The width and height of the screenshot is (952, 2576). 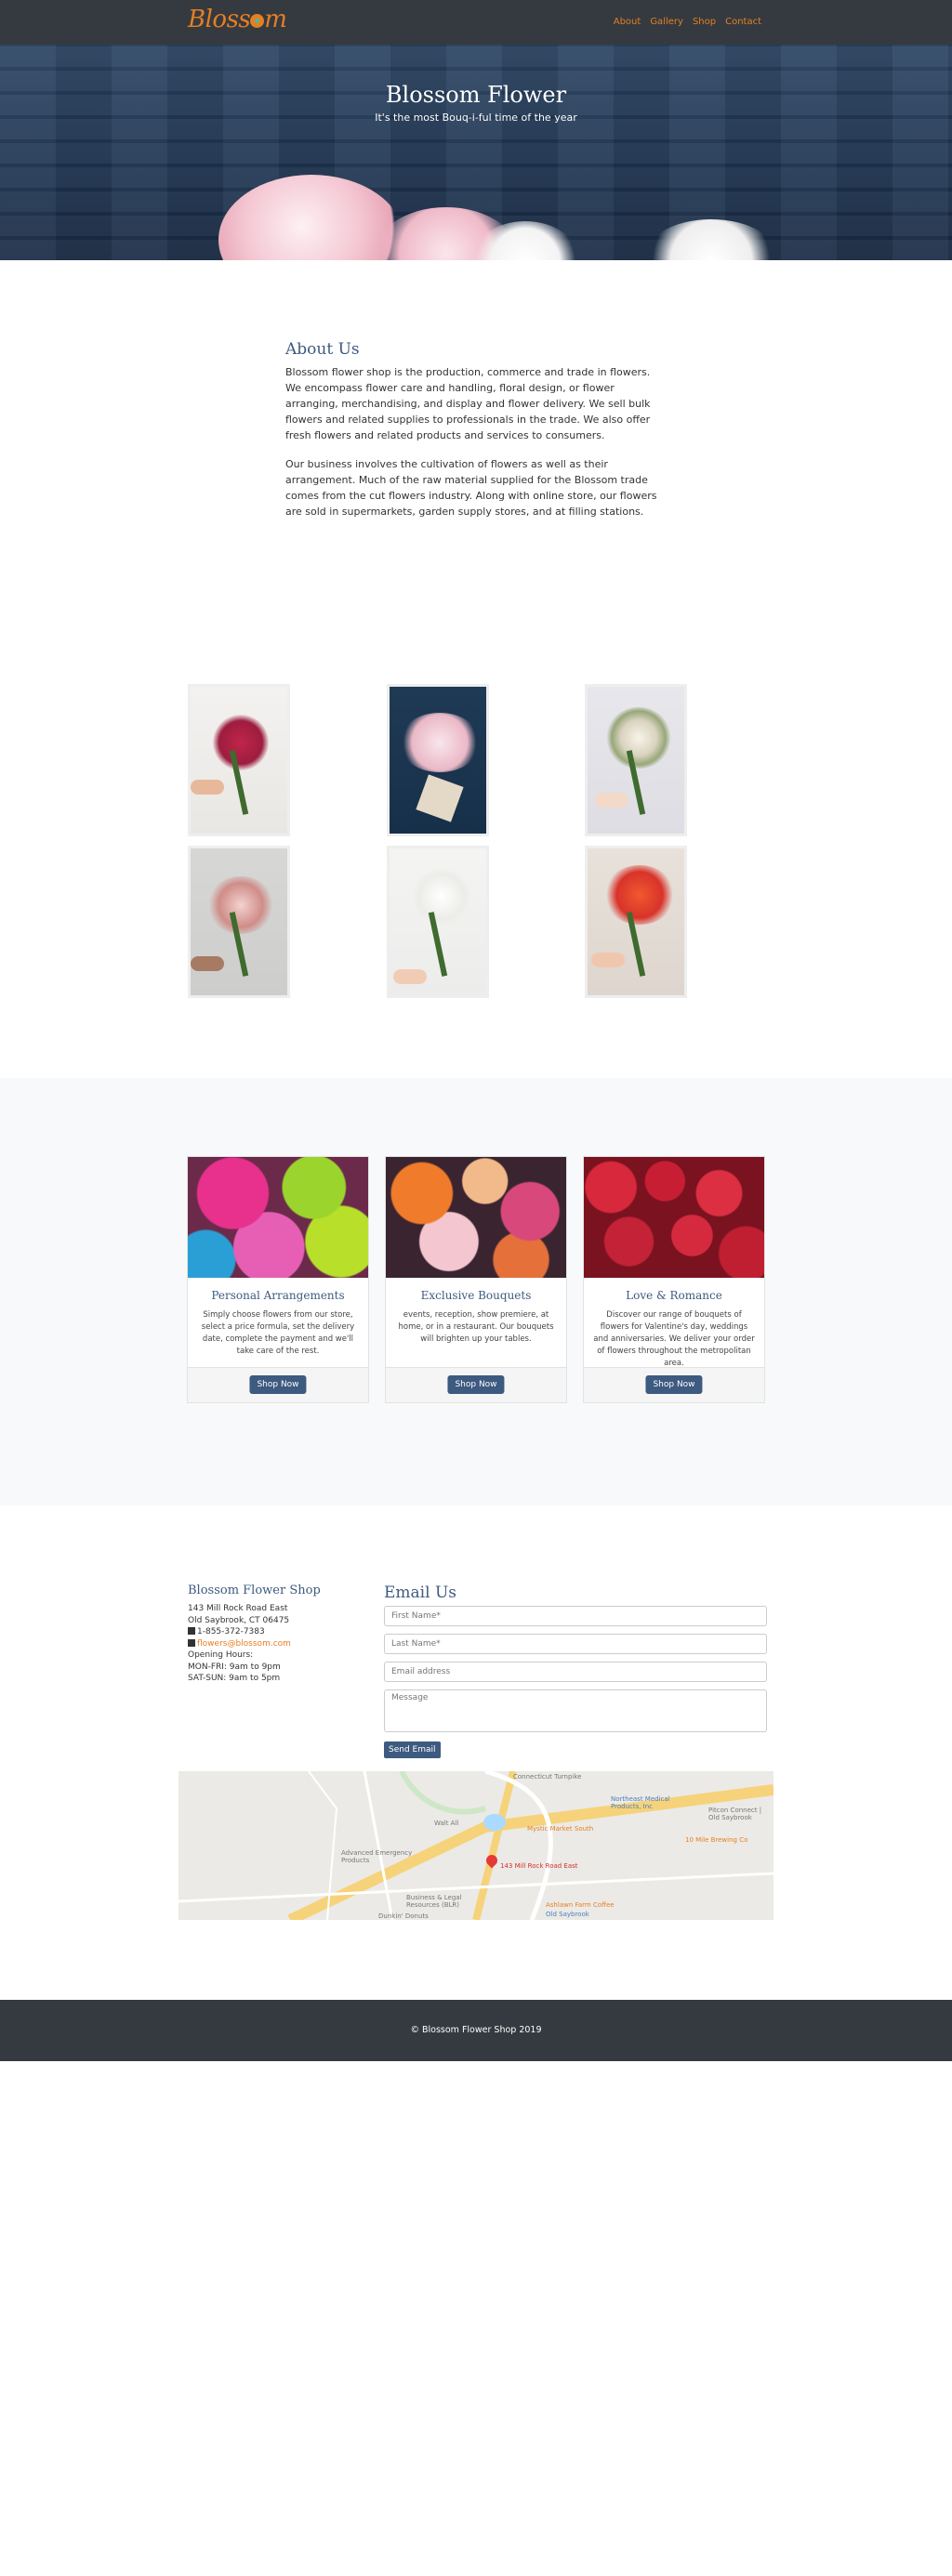 What do you see at coordinates (674, 1295) in the screenshot?
I see `product-title: Love & Romance` at bounding box center [674, 1295].